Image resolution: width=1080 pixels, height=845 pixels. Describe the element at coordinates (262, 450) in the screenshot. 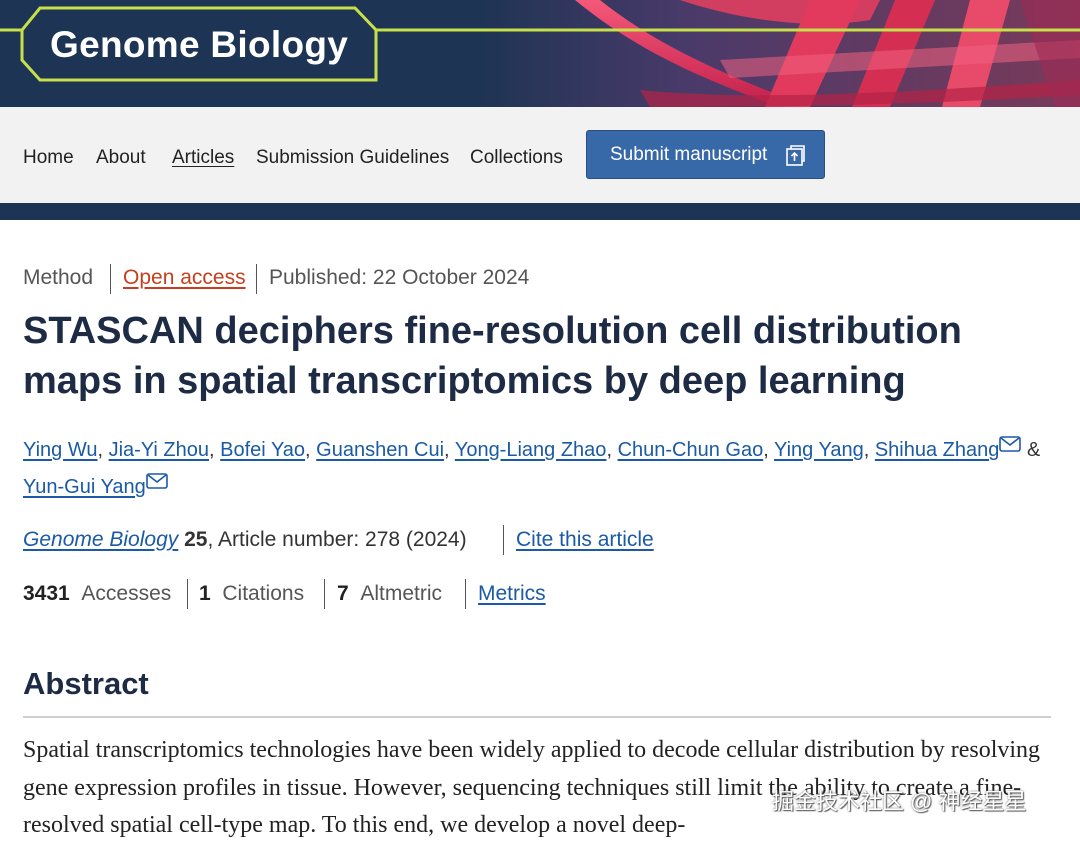

I see `author-link: Bofei Yao` at that location.